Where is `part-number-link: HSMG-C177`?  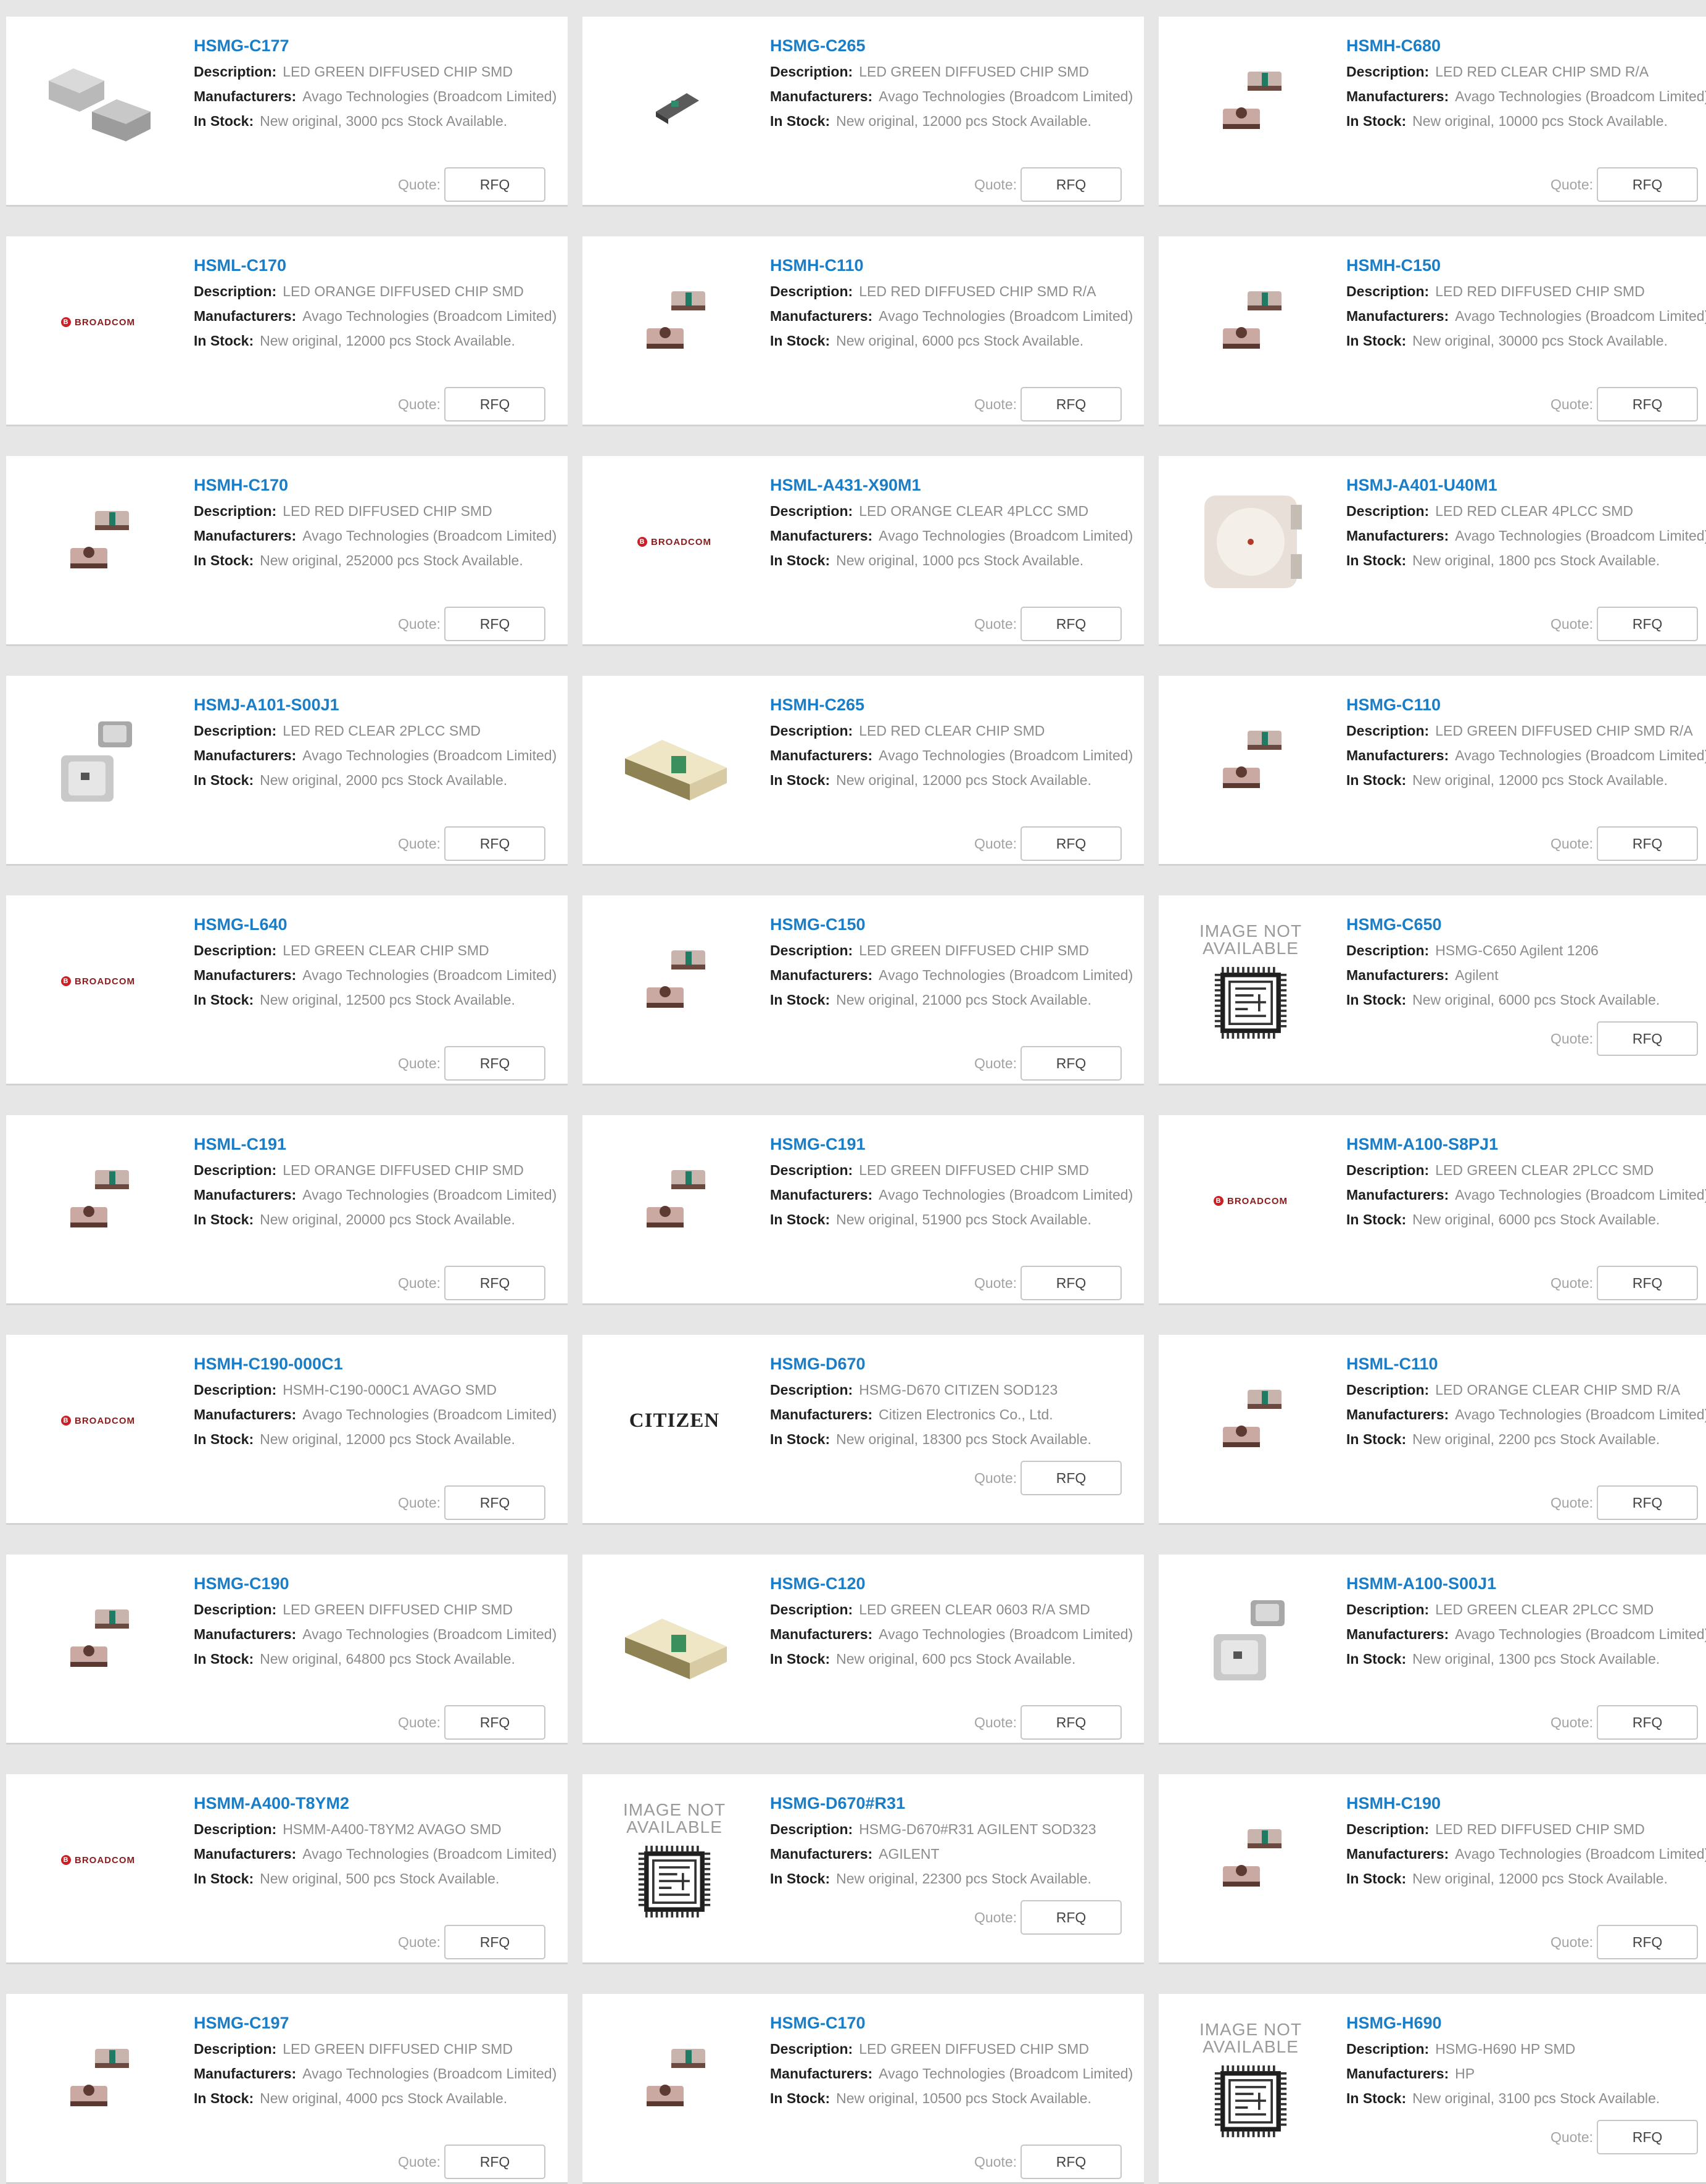 part-number-link: HSMG-C177 is located at coordinates (393, 46).